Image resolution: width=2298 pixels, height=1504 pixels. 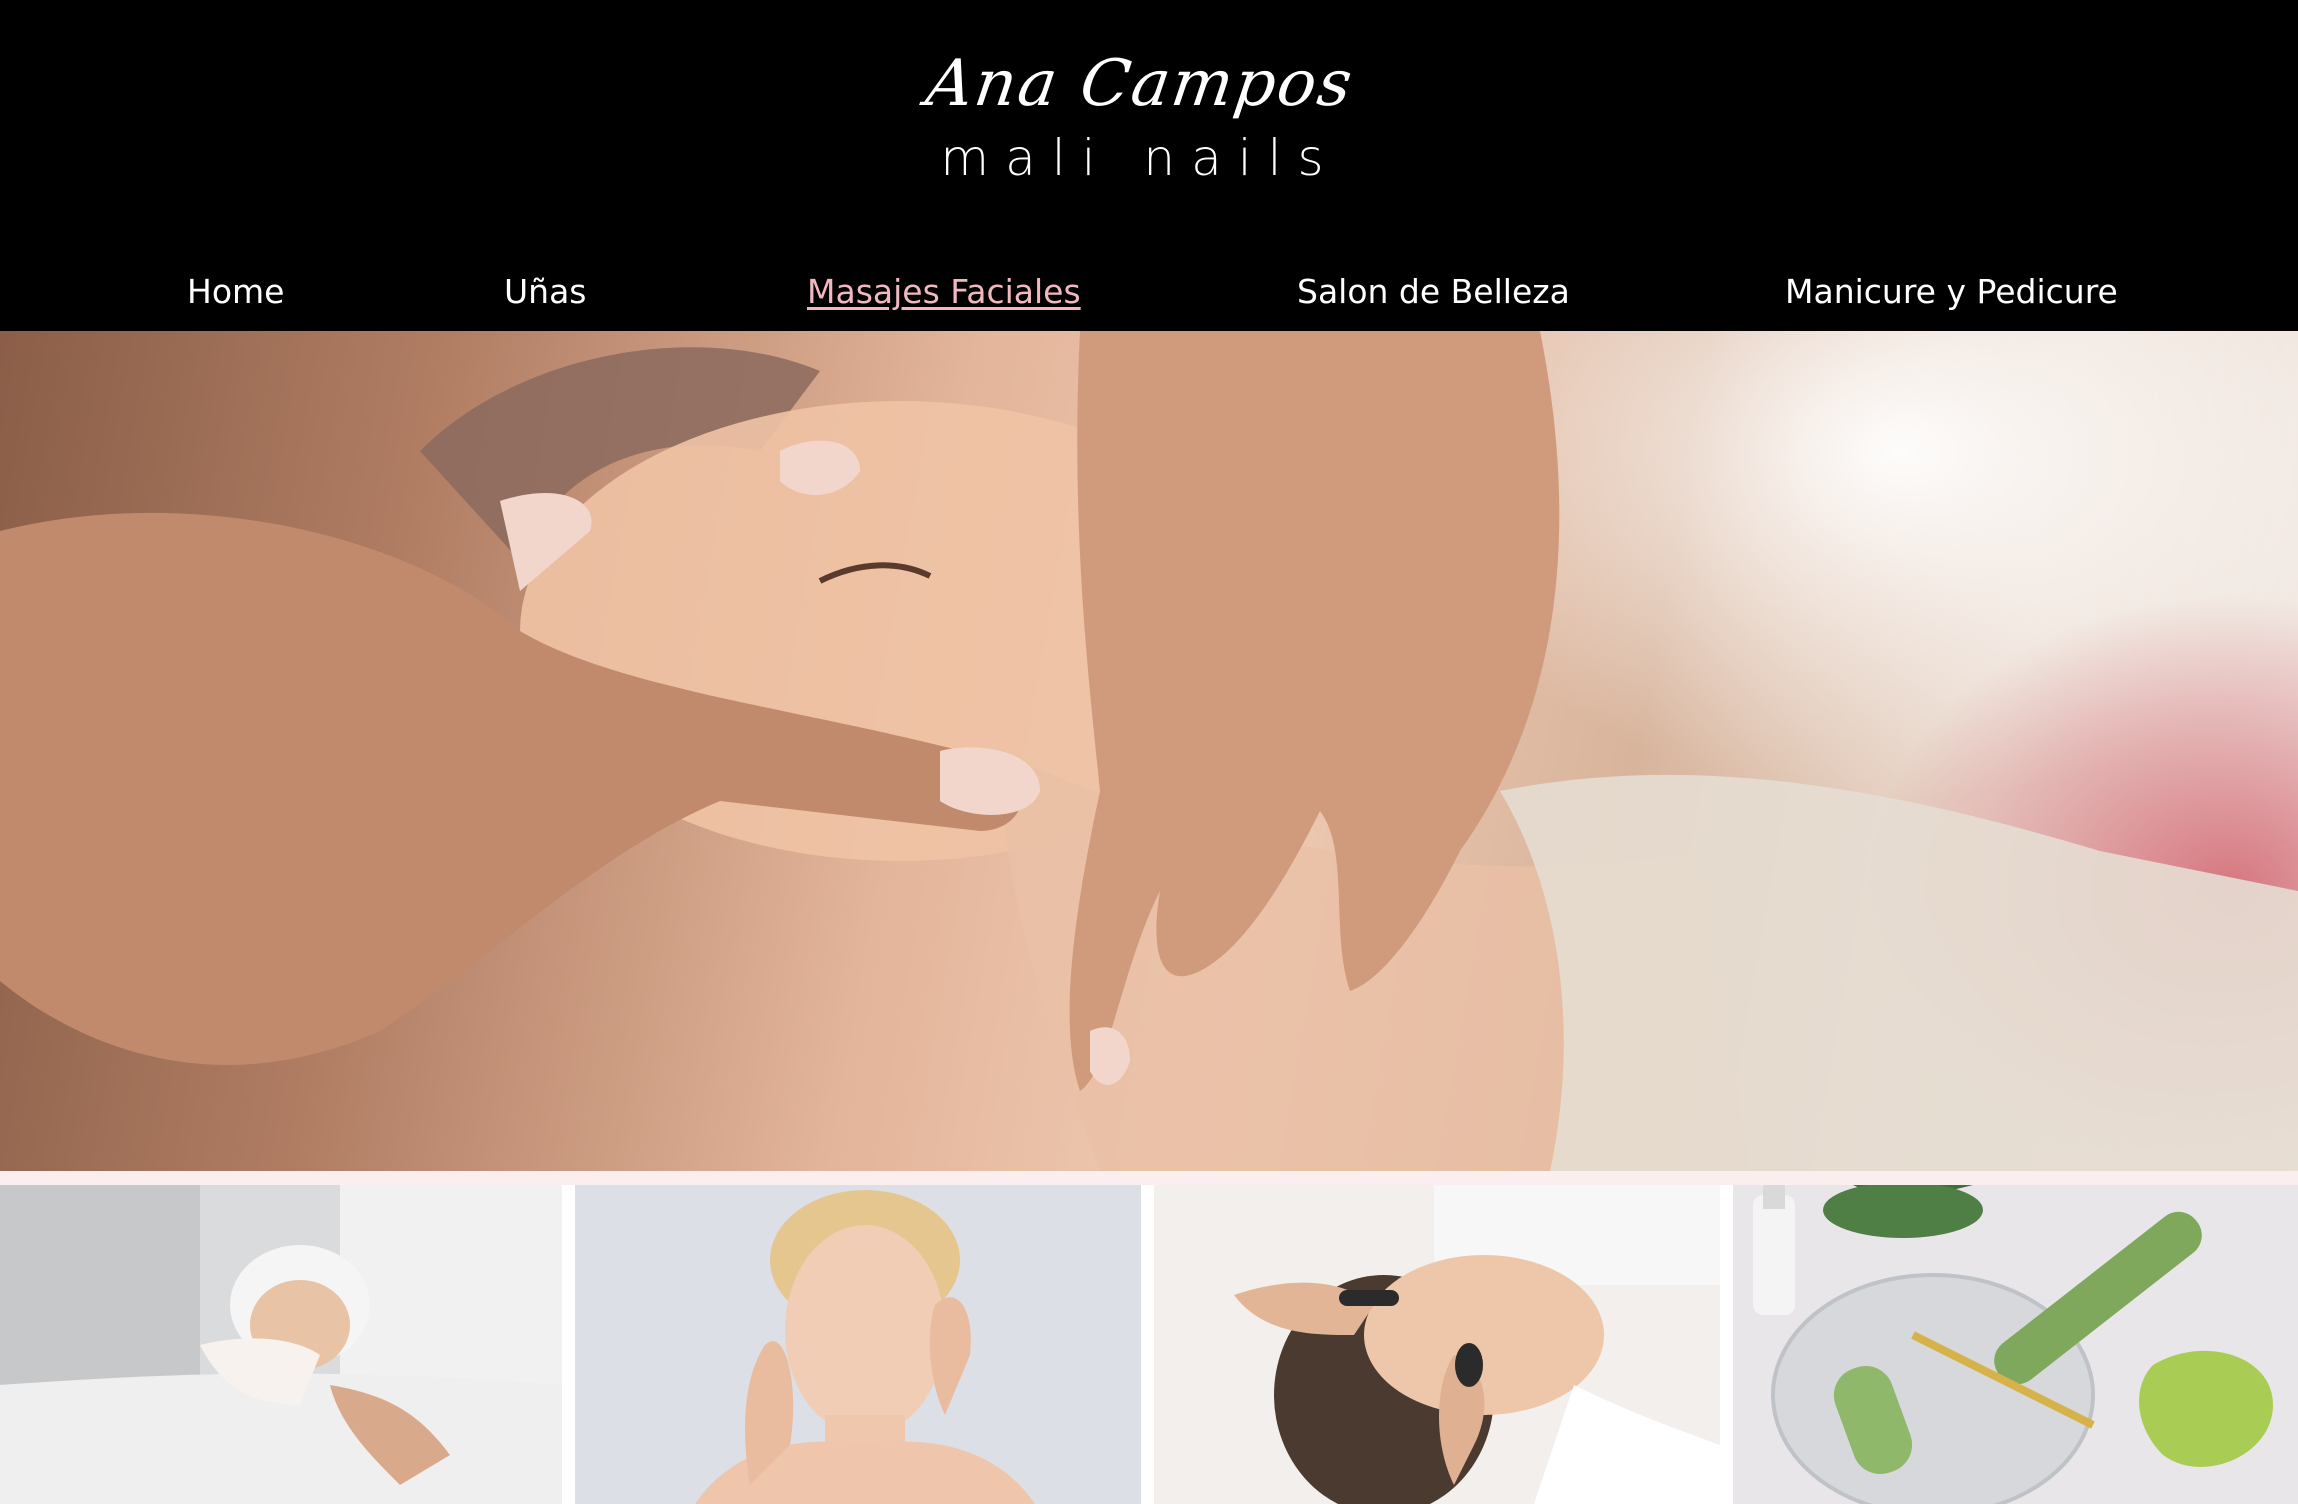 I want to click on brand-logo-wordmark: mali nails, so click(x=1140, y=158).